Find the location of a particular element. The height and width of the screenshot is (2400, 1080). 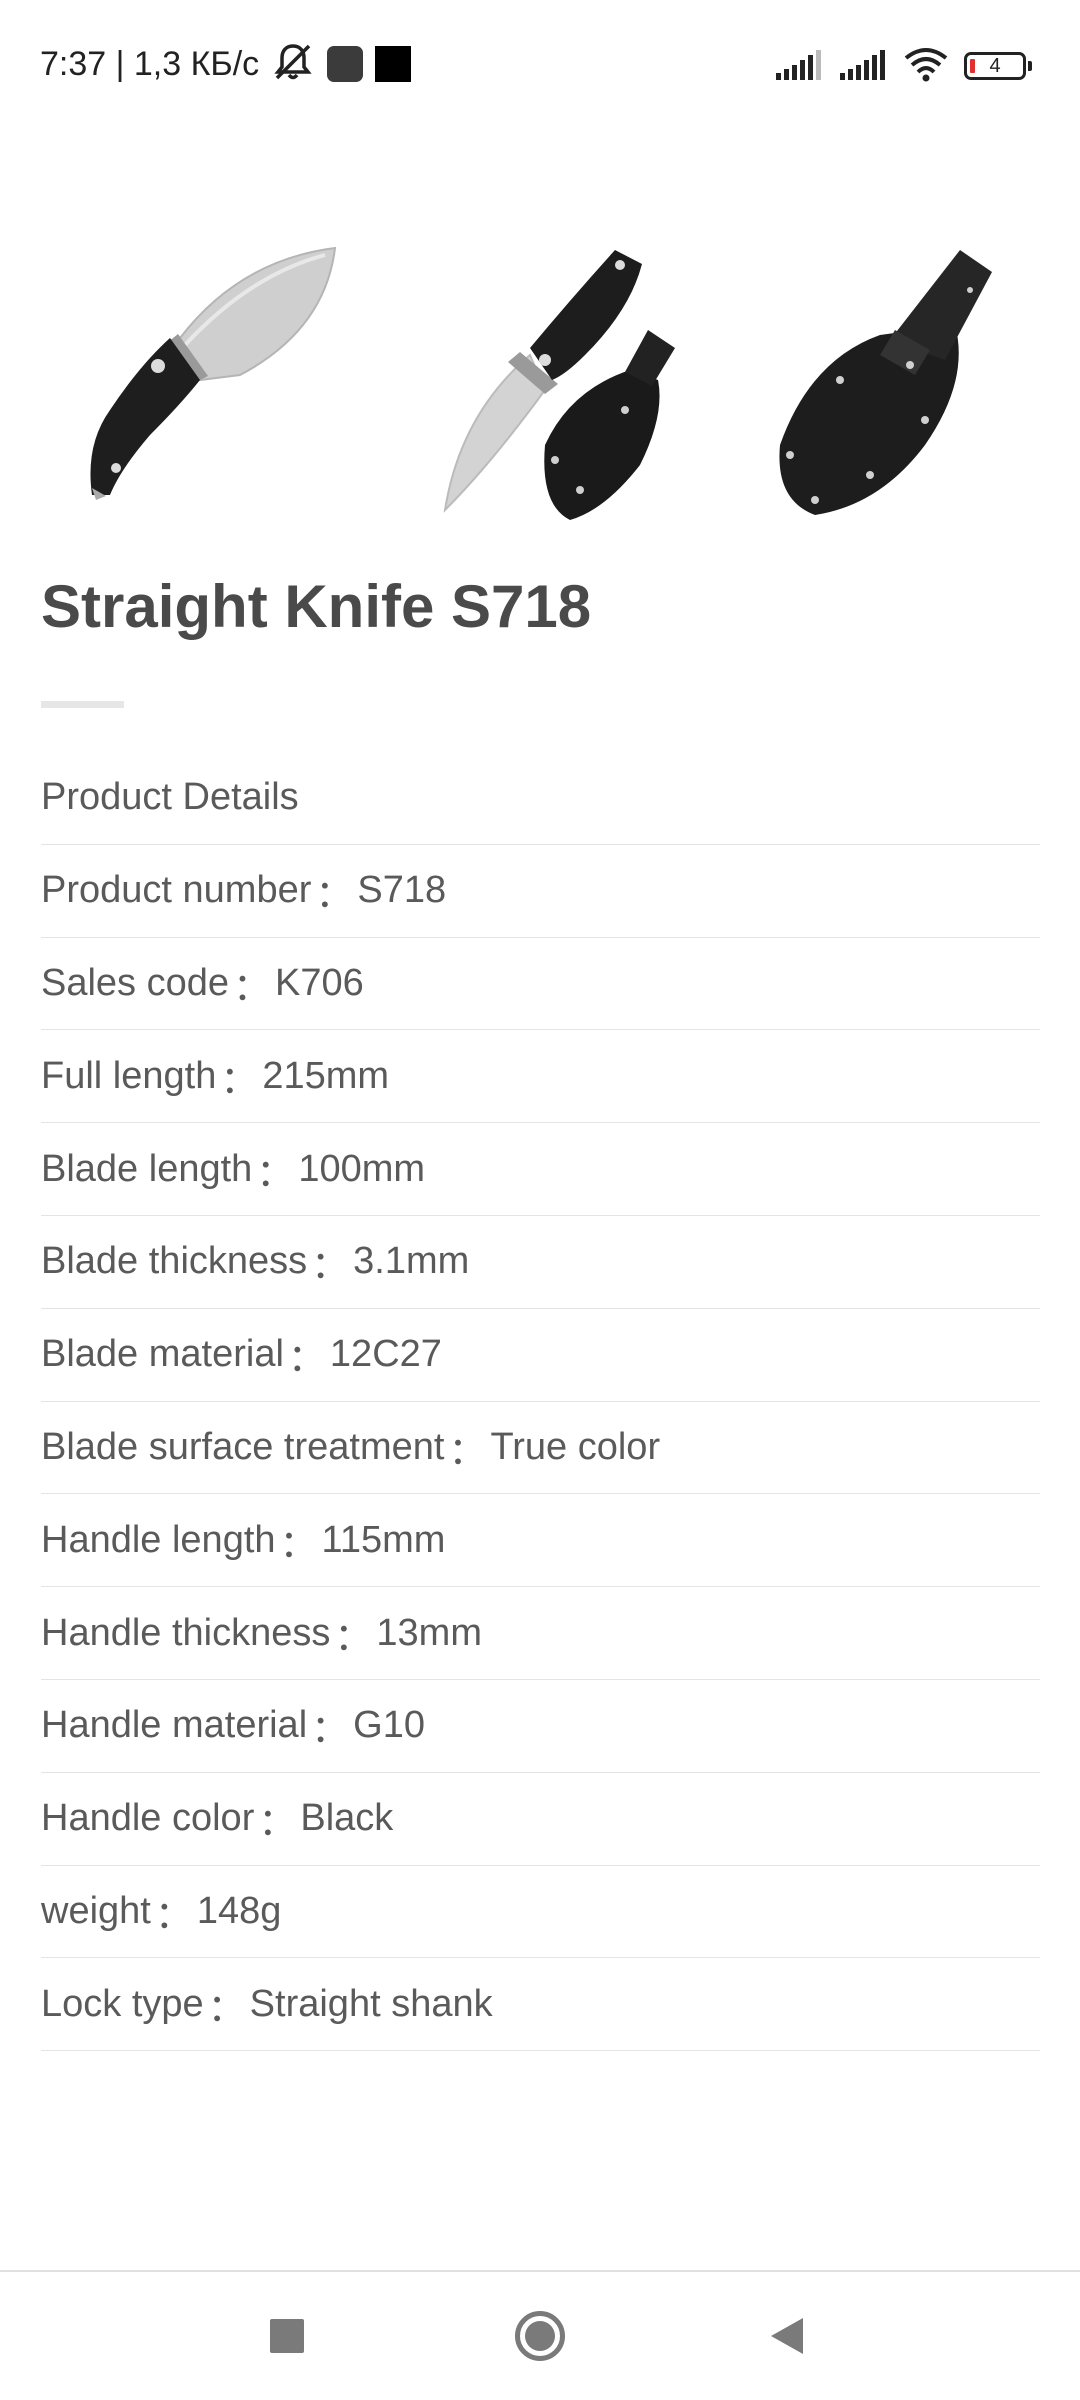

status-time: 7:37 | 1,3 КБ/с is located at coordinates (150, 63).